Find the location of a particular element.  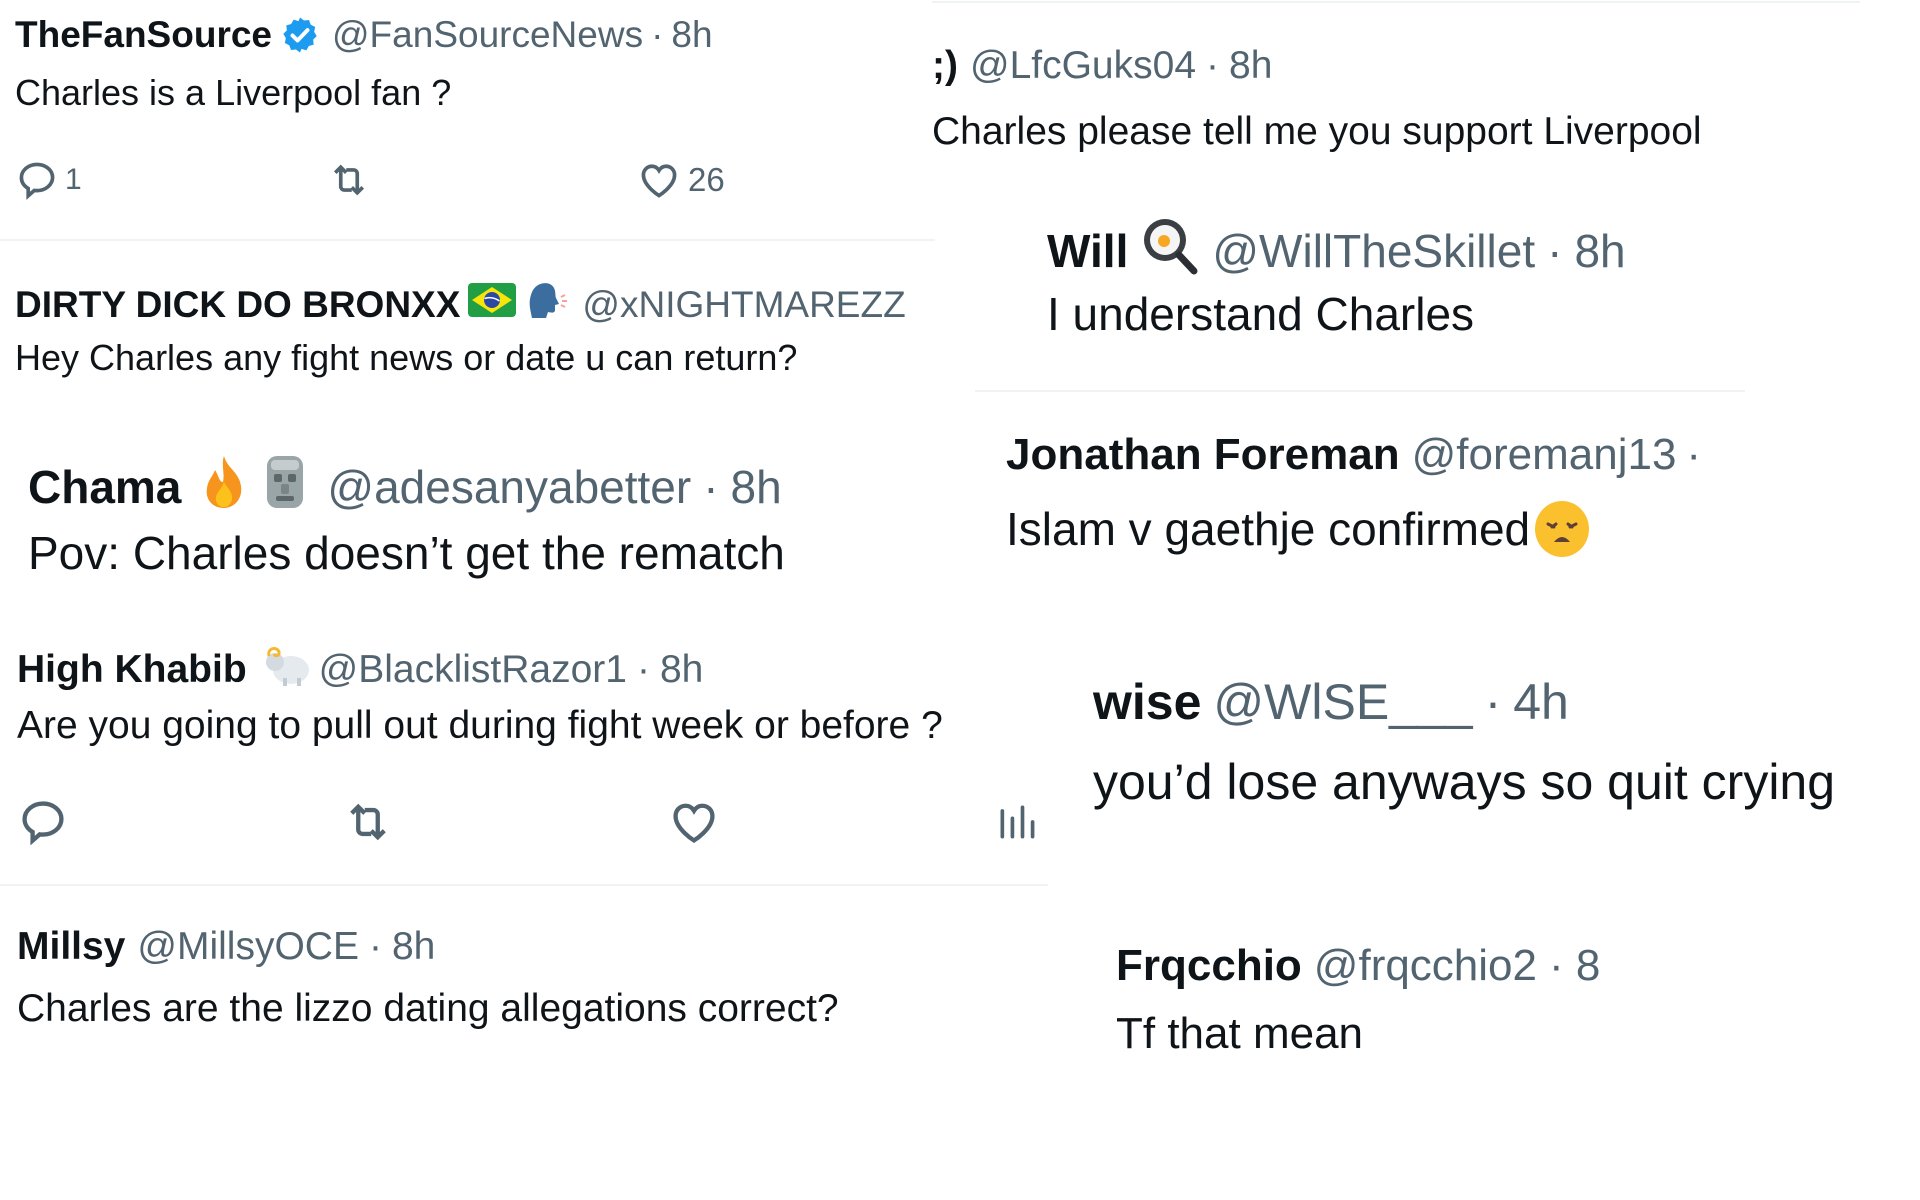

tired-face-icon is located at coordinates (1562, 529).